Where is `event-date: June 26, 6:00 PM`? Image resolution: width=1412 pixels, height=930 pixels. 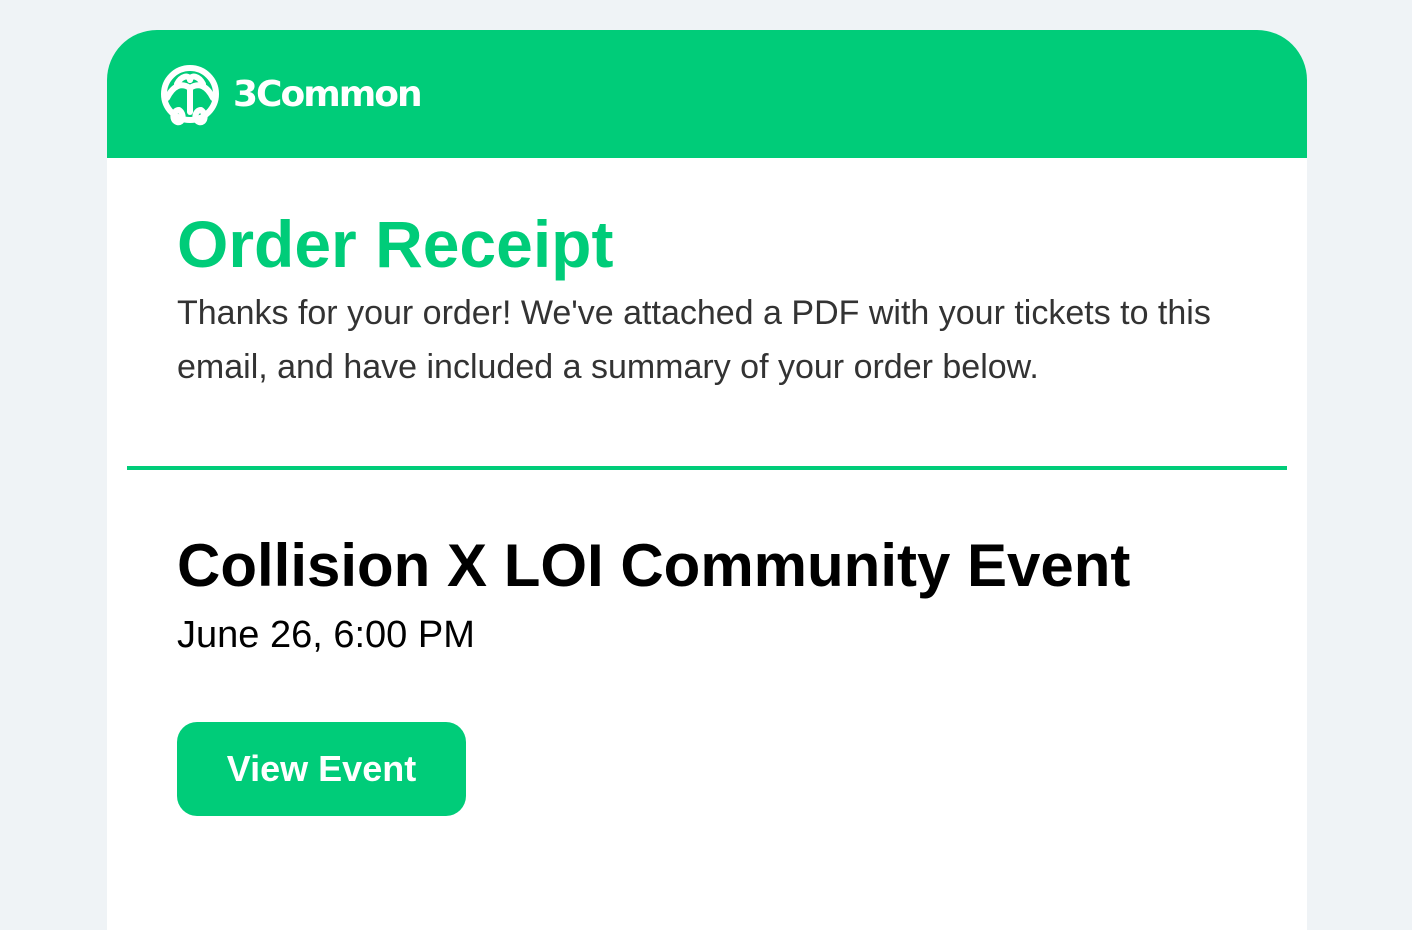
event-date: June 26, 6:00 PM is located at coordinates (326, 635).